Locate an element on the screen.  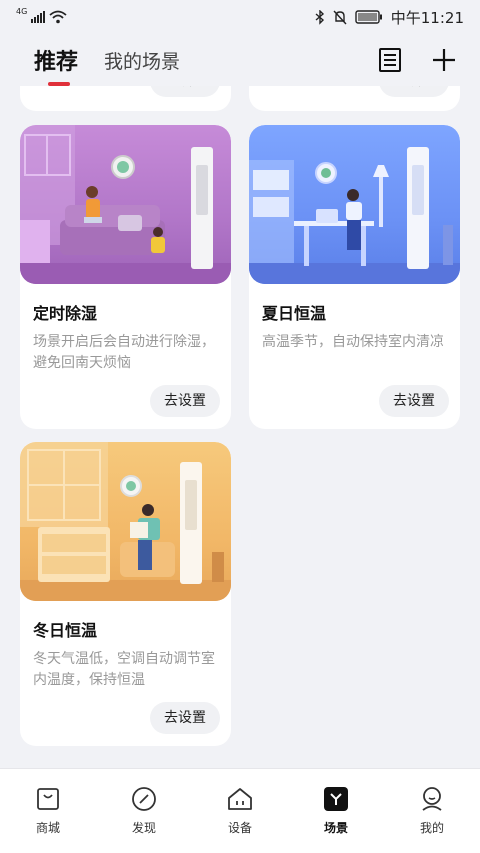
shopping-bag-icon is located at coordinates (48, 799).